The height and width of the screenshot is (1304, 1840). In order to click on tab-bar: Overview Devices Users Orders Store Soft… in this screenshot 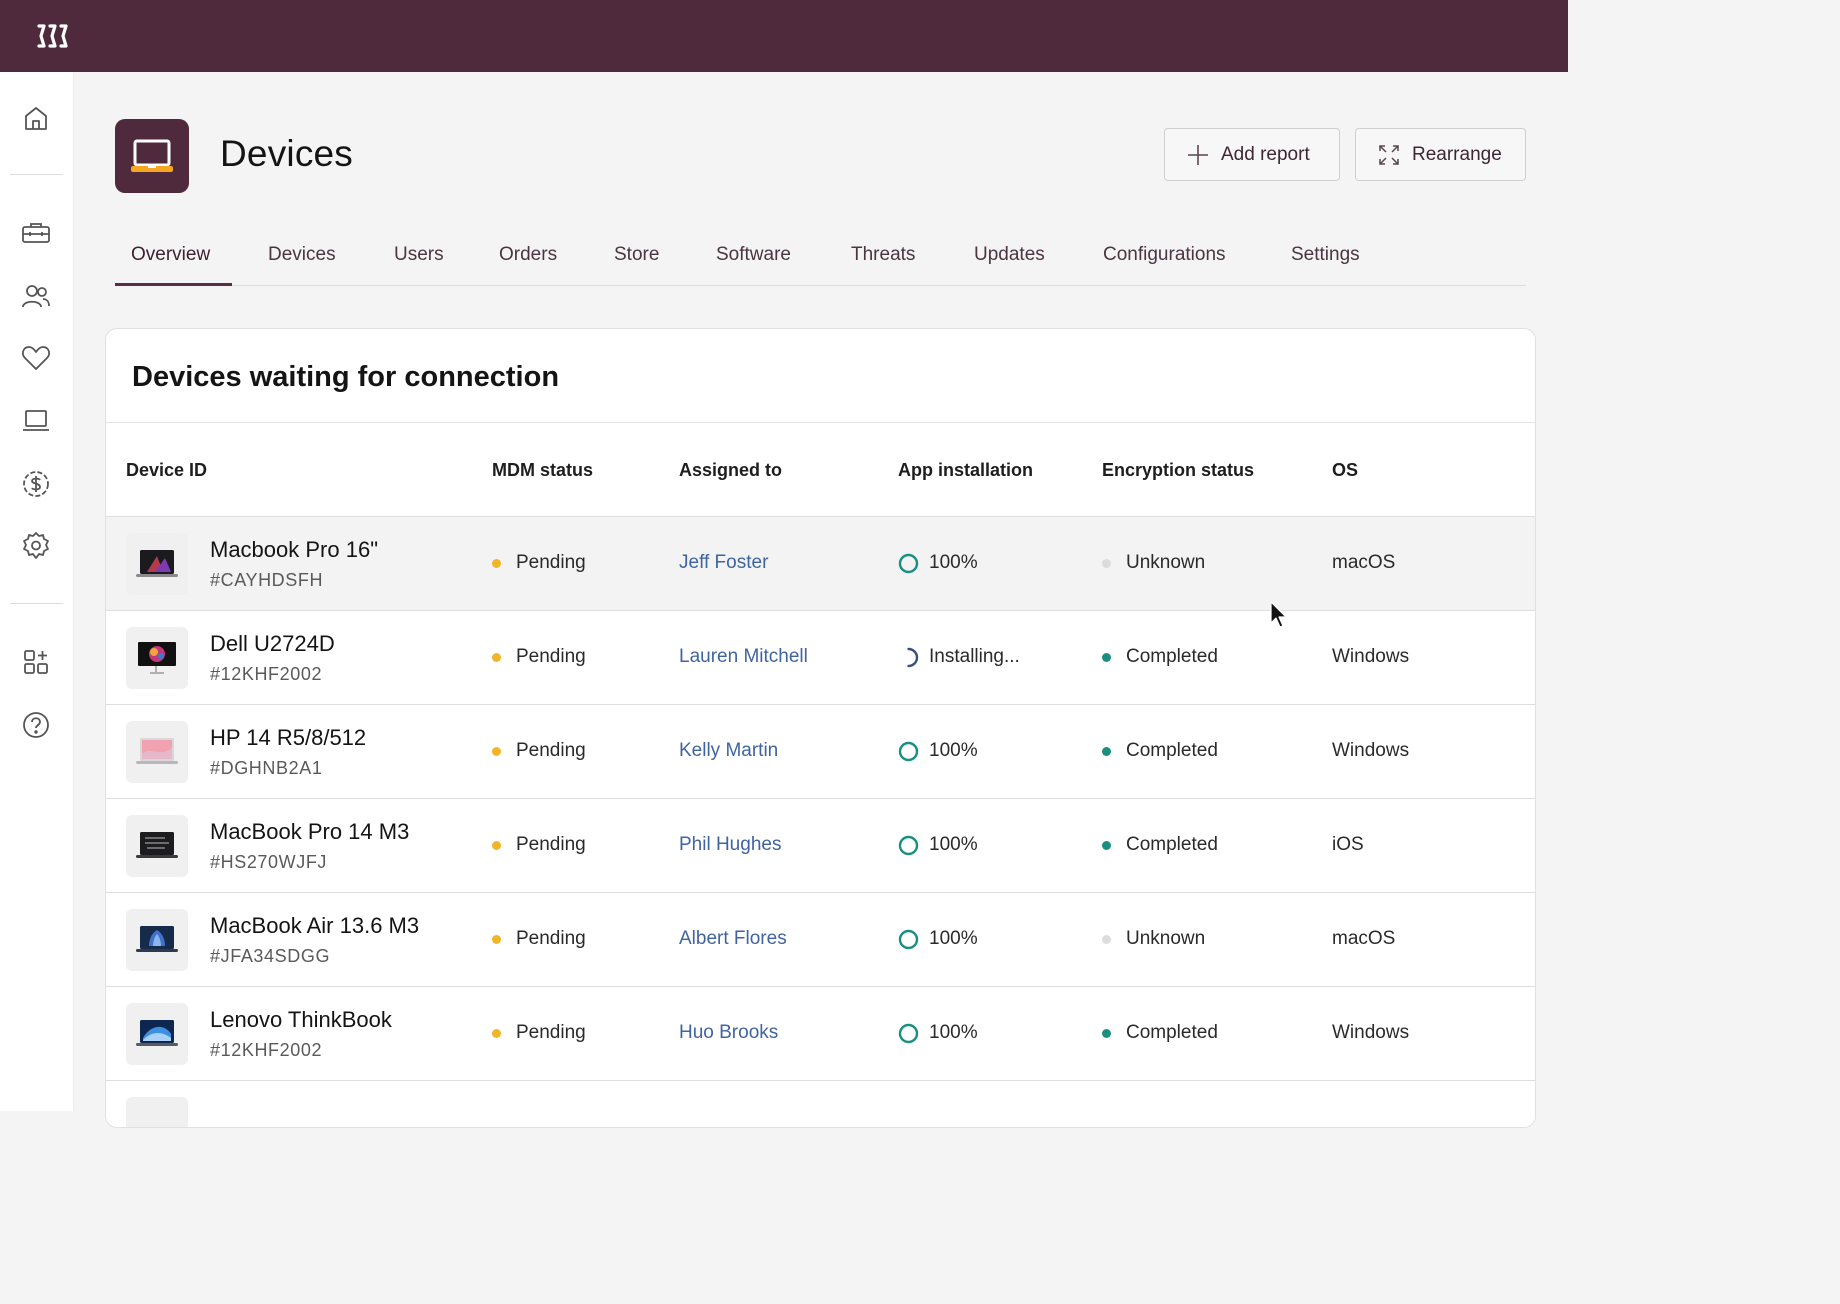, I will do `click(820, 261)`.